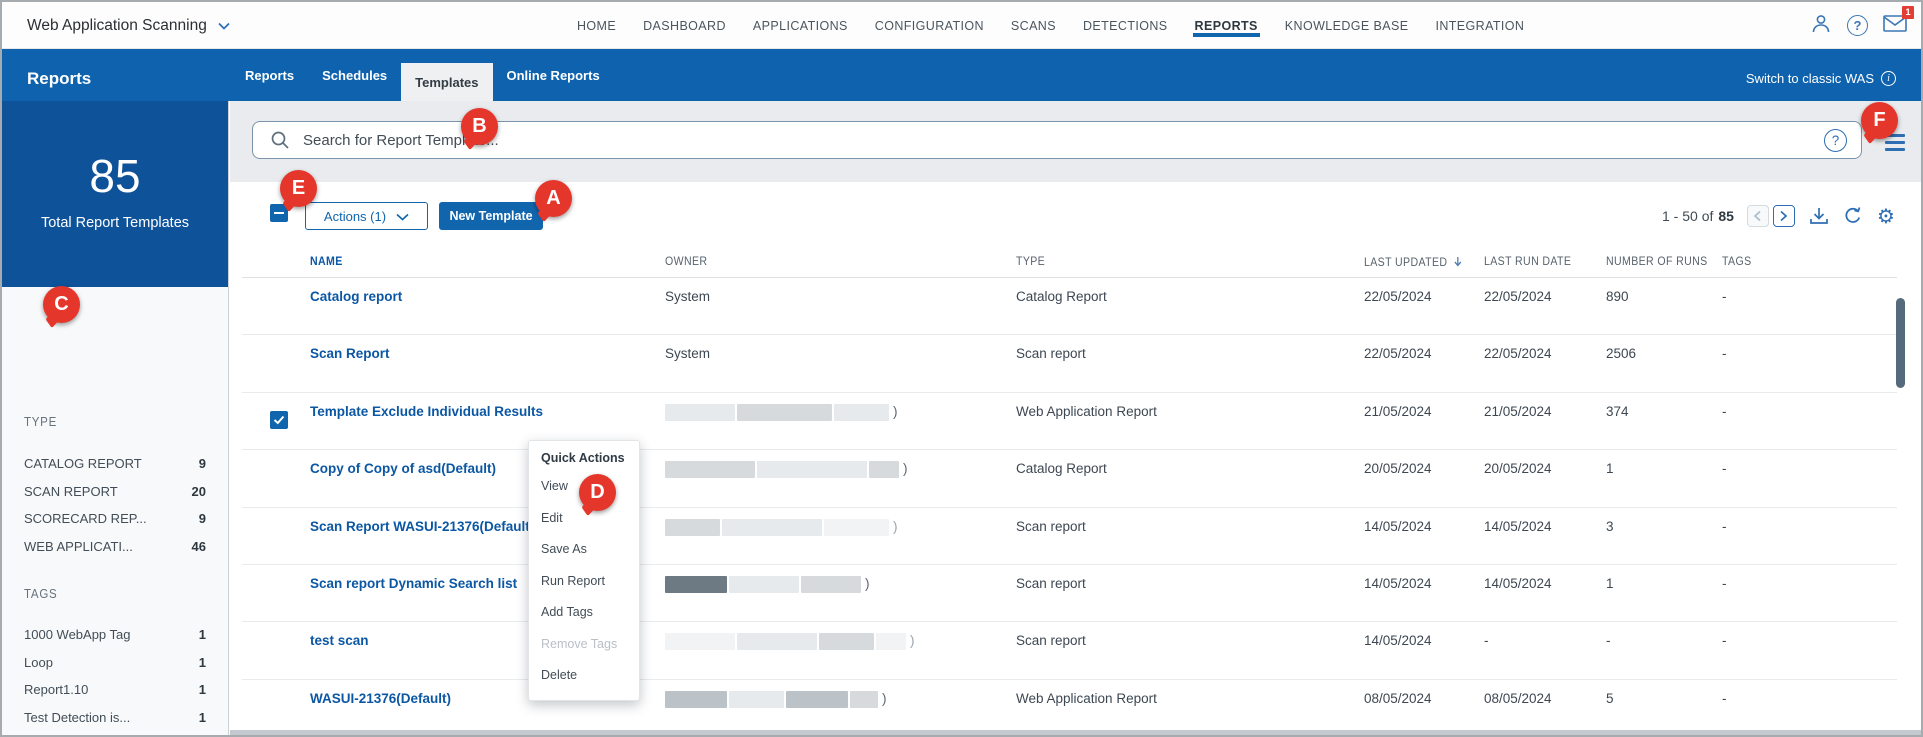 This screenshot has height=737, width=1923. Describe the element at coordinates (584, 676) in the screenshot. I see `menu-item-delete: Delete` at that location.